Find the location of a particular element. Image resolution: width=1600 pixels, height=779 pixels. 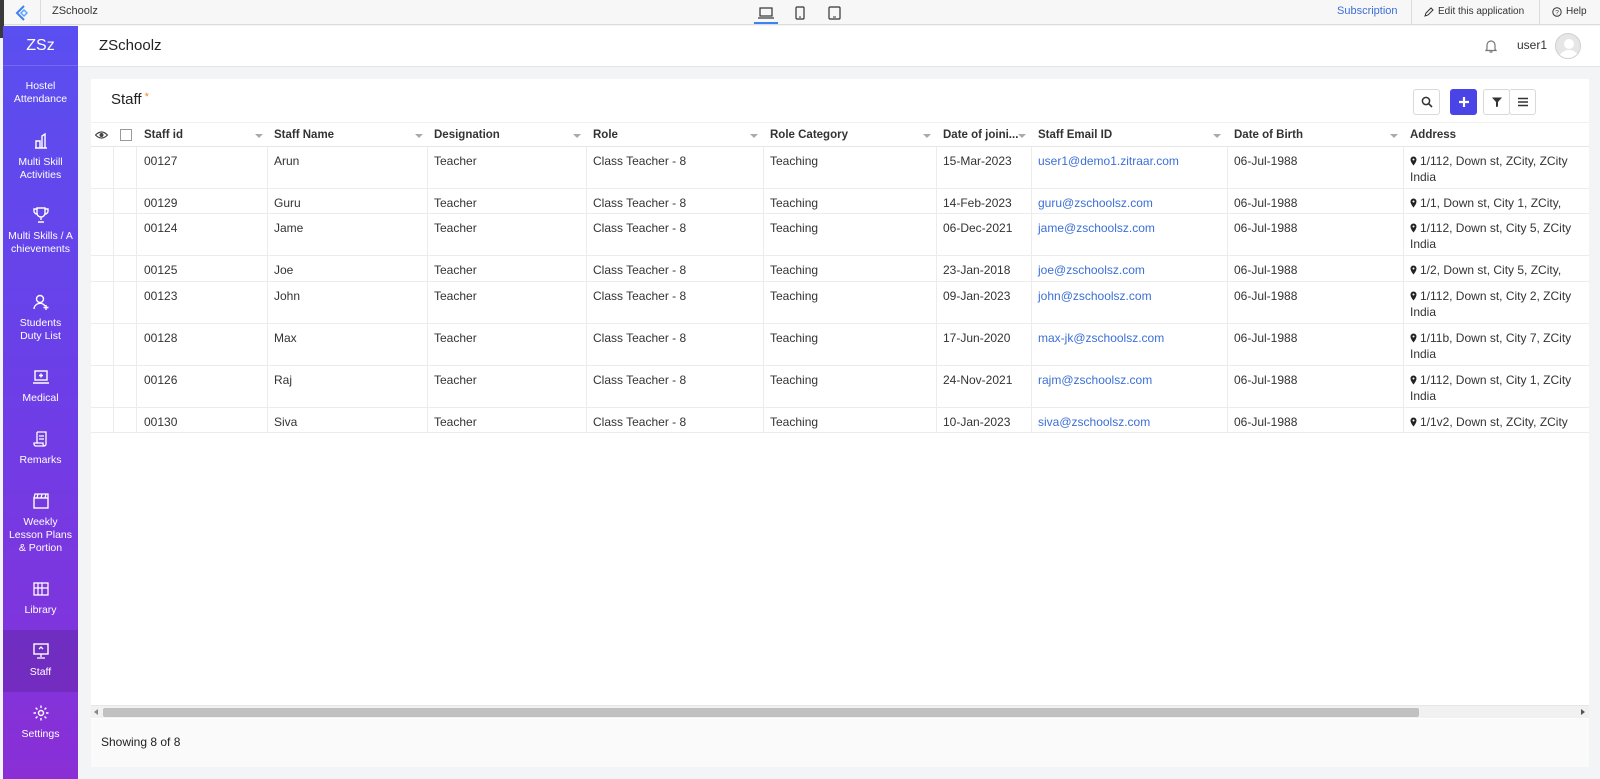

address-text: 1/112, Down st, ZCity, ZCity India is located at coordinates (1489, 169).